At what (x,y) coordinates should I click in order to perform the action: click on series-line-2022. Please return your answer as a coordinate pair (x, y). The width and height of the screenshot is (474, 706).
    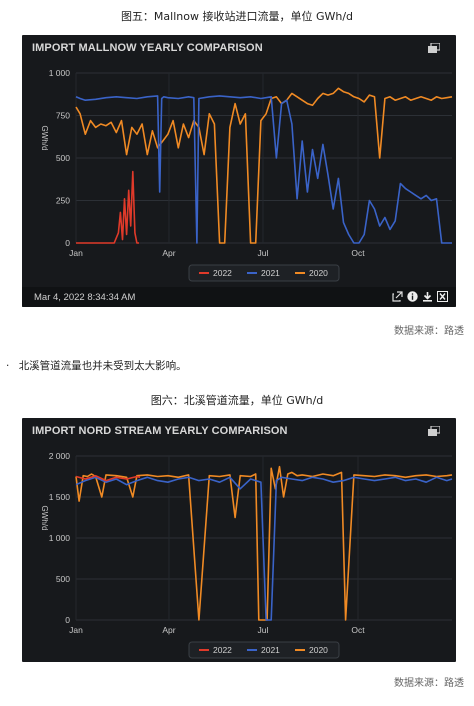
    Looking at the image, I should click on (107, 207).